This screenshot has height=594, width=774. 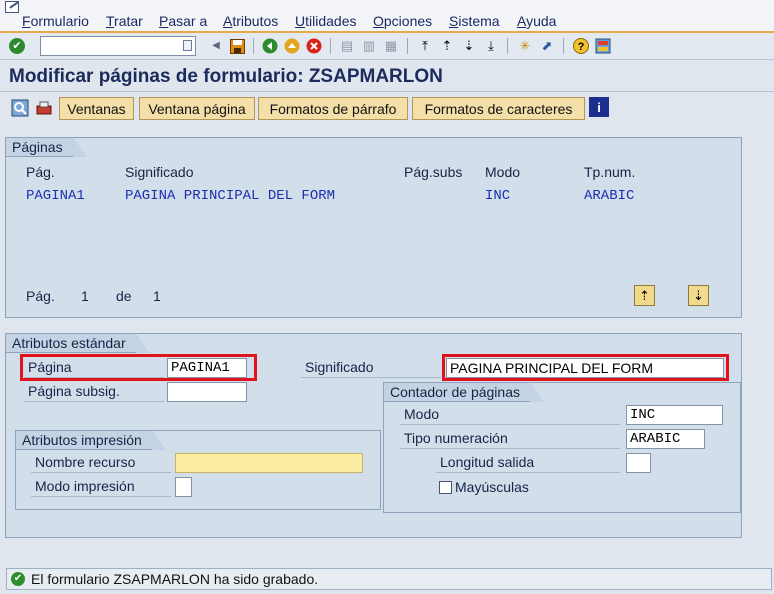 What do you see at coordinates (124, 296) in the screenshot?
I see `pager-of-label: de` at bounding box center [124, 296].